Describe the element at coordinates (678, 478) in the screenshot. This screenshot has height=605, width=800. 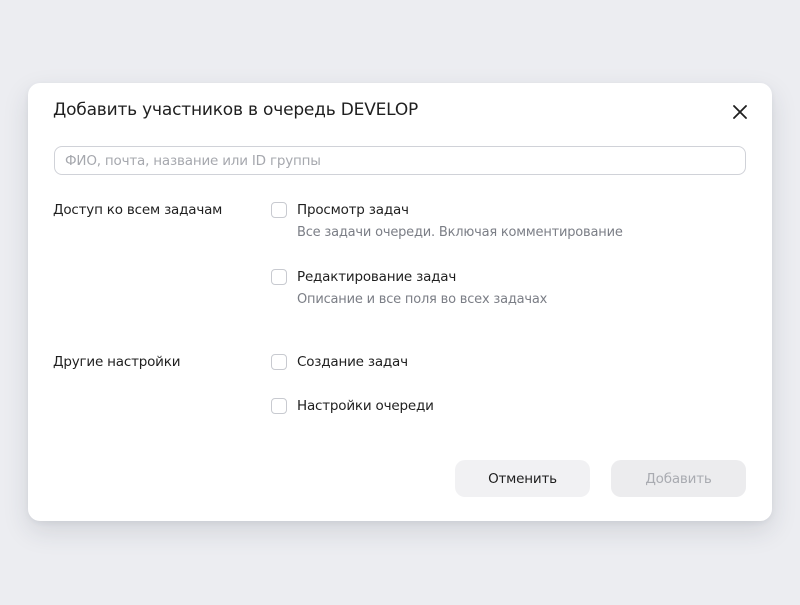
I see `add-button: Добавить` at that location.